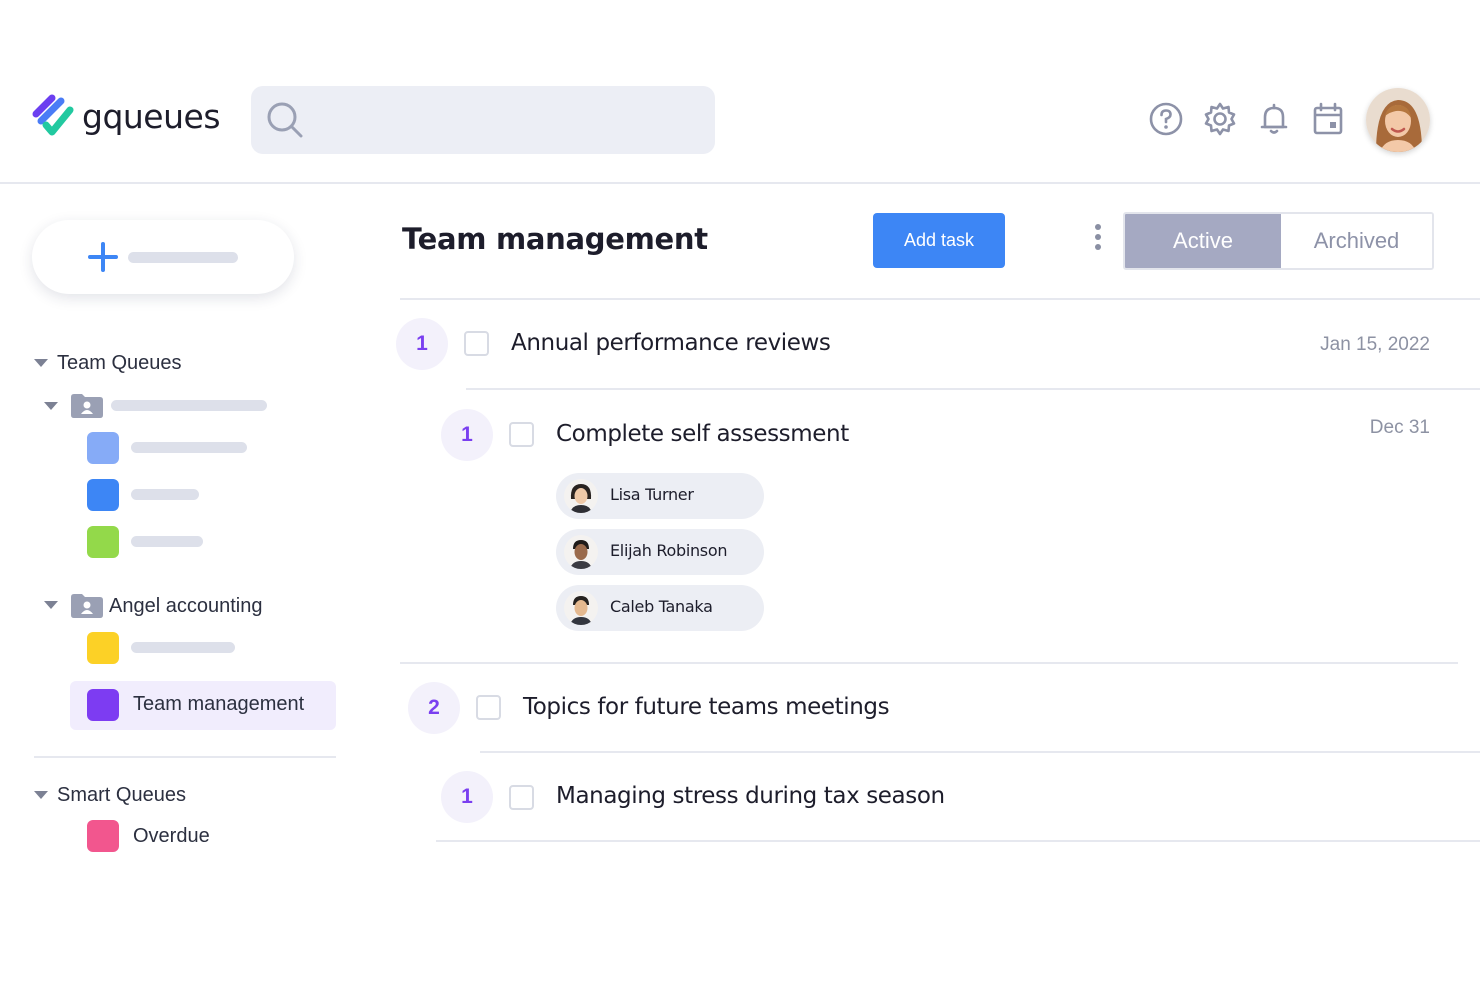 The image size is (1480, 987). What do you see at coordinates (1356, 241) in the screenshot?
I see `tab-archived: Archived` at bounding box center [1356, 241].